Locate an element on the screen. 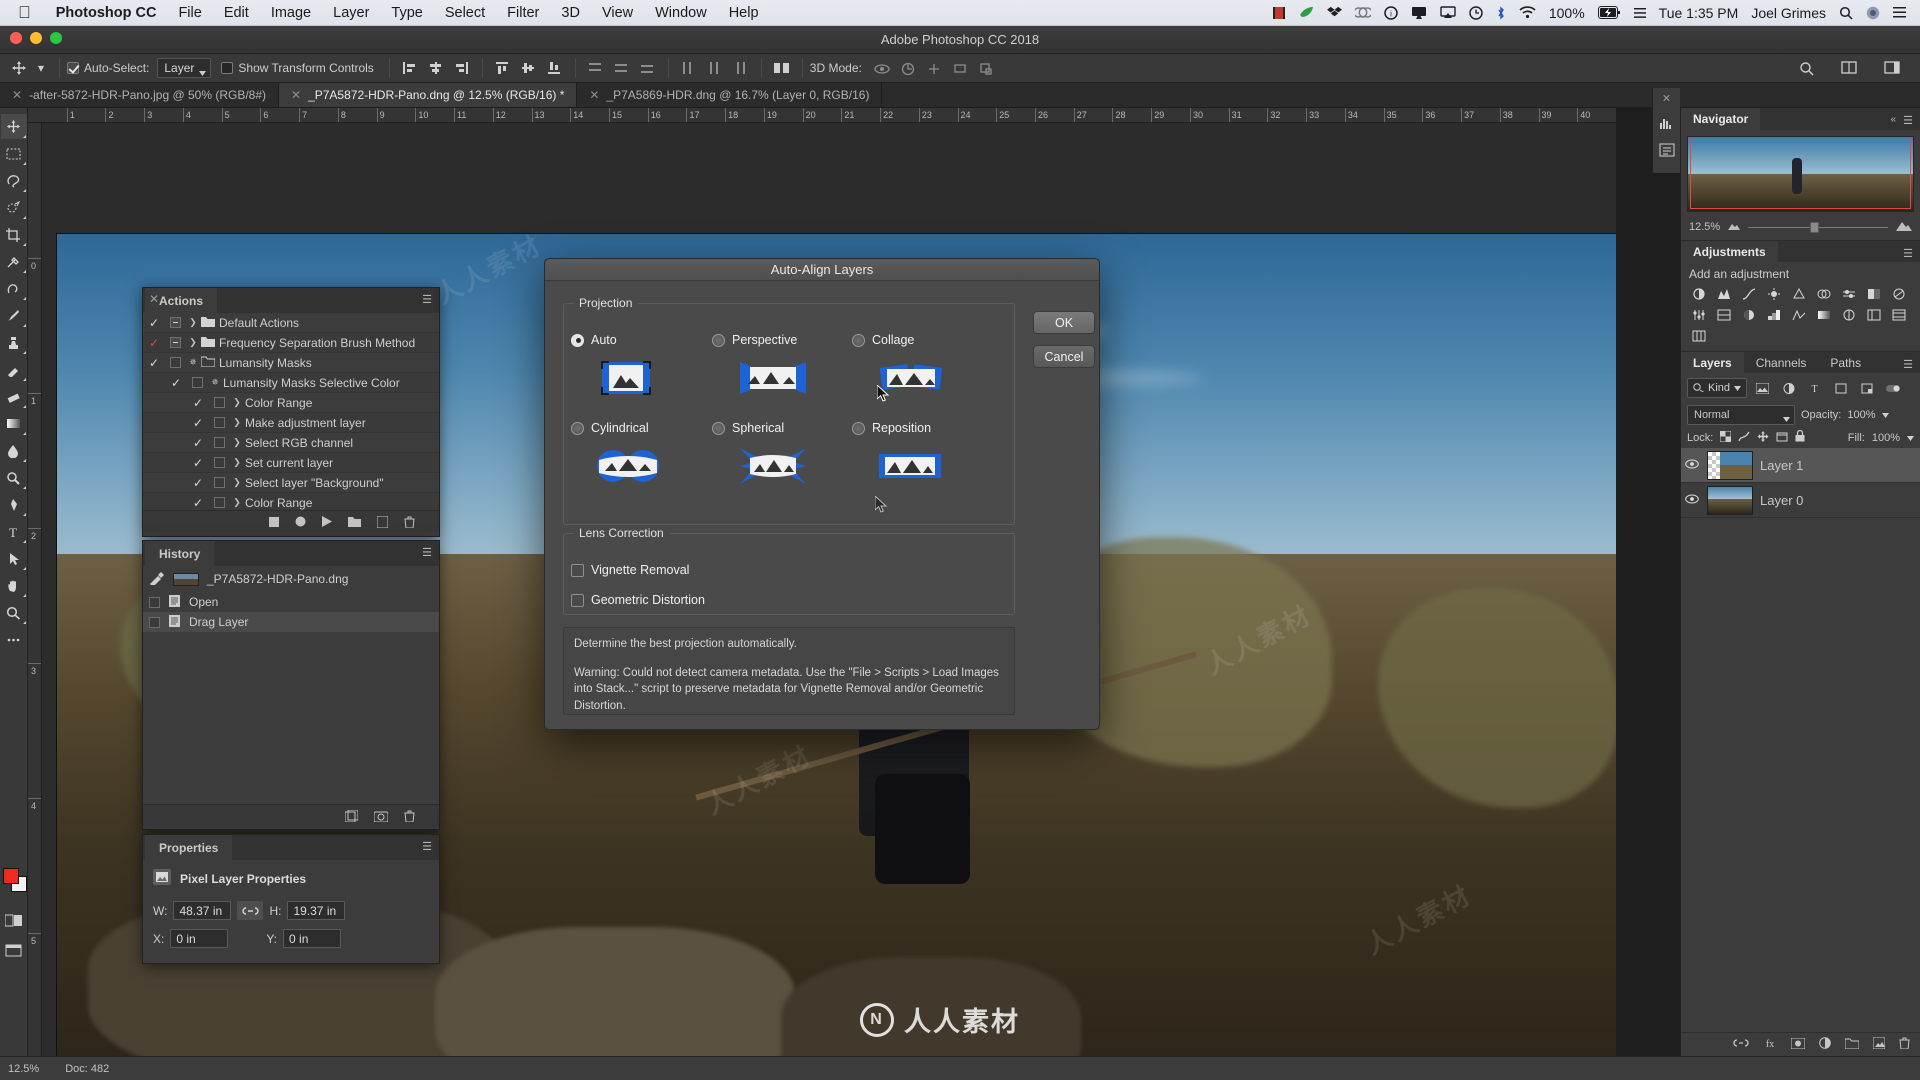  actions-row: ✓ ❯ Select layer "Background" is located at coordinates (291, 483).